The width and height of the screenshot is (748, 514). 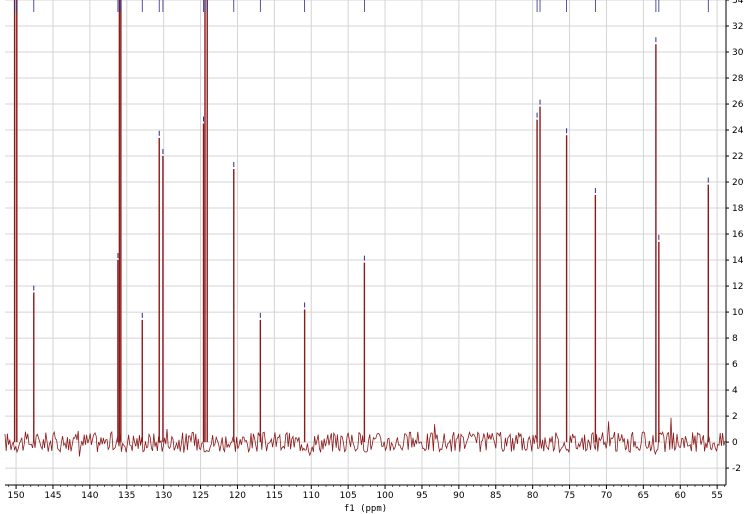 I want to click on y-tick-label: 32, so click(x=737, y=27).